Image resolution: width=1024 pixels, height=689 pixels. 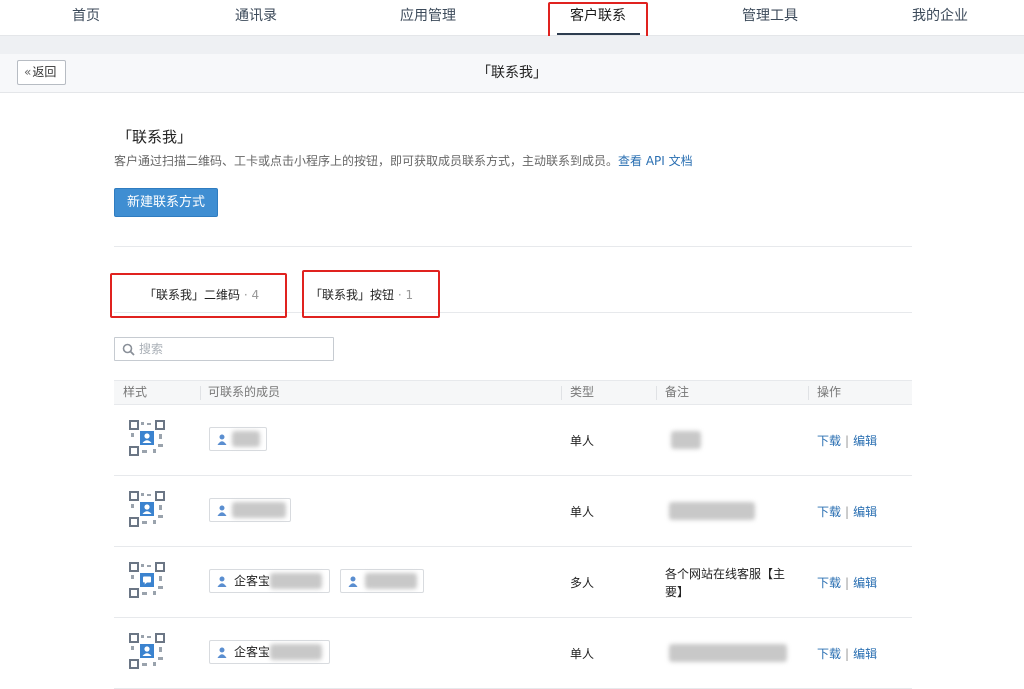 What do you see at coordinates (147, 580) in the screenshot?
I see `qrcode-chat-icon` at bounding box center [147, 580].